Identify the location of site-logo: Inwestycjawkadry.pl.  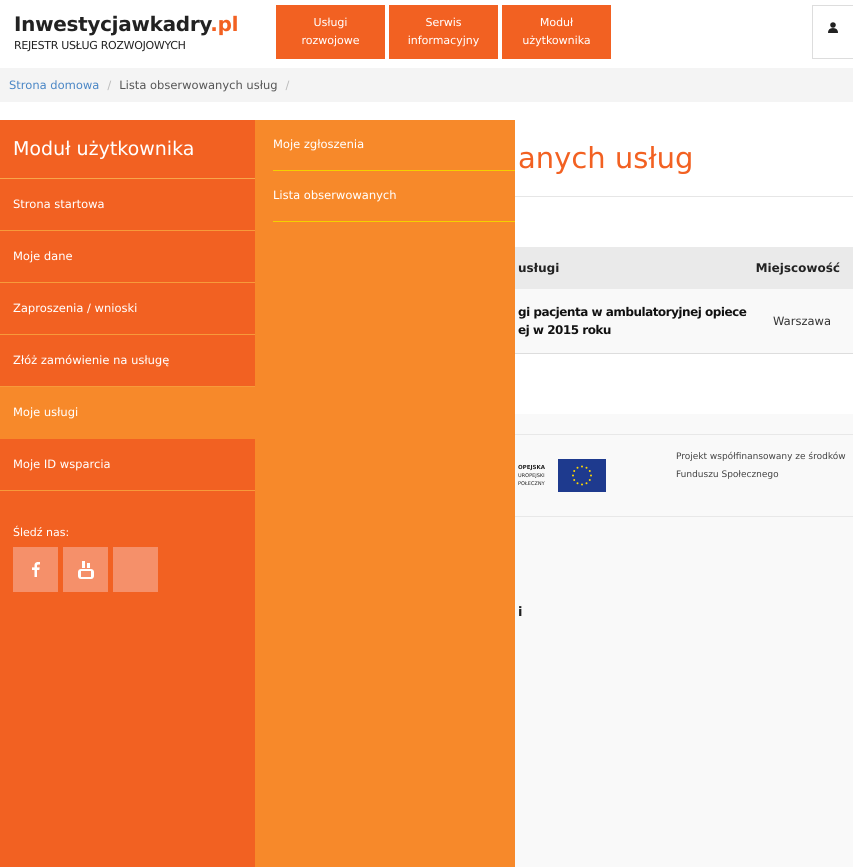
(145, 24).